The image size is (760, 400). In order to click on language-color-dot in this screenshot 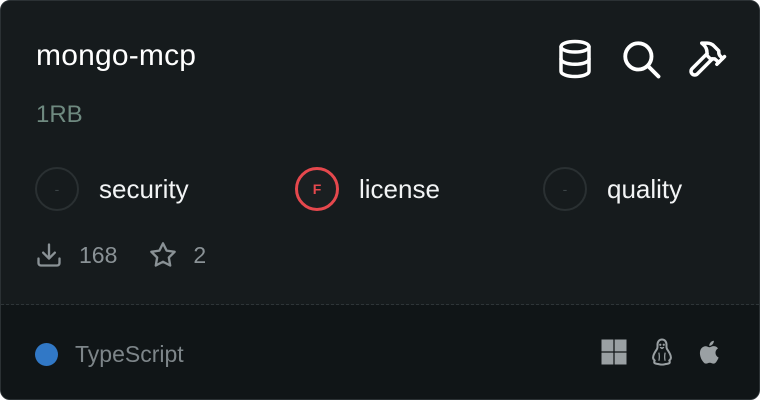, I will do `click(46, 354)`.